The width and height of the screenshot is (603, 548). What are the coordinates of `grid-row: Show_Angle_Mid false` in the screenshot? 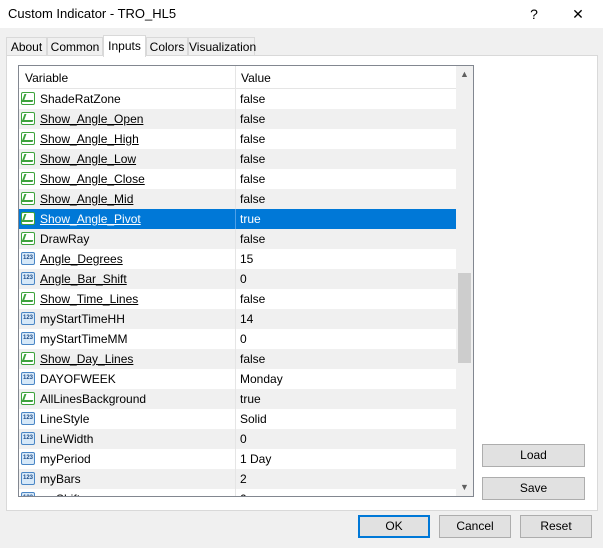 It's located at (237, 199).